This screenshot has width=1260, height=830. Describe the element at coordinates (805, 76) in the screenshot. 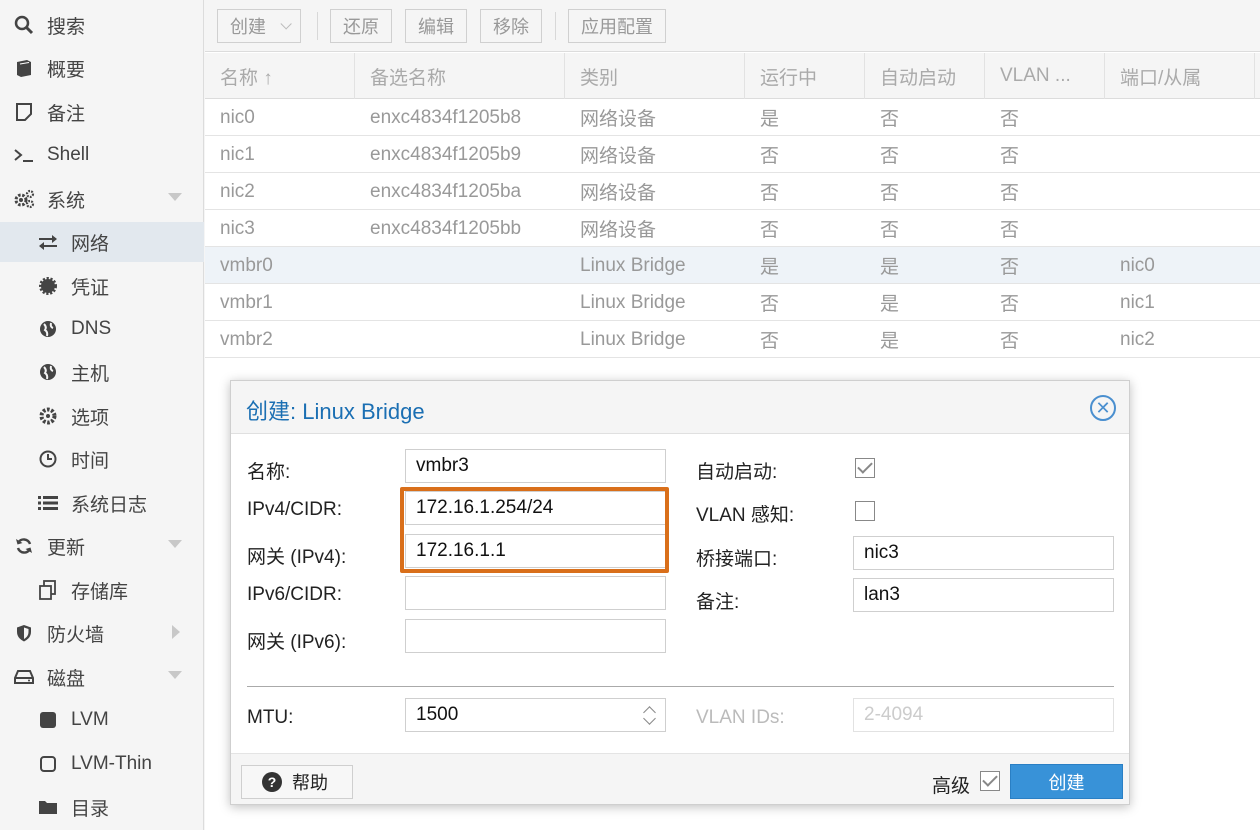

I see `column-header-active: 运行中` at that location.